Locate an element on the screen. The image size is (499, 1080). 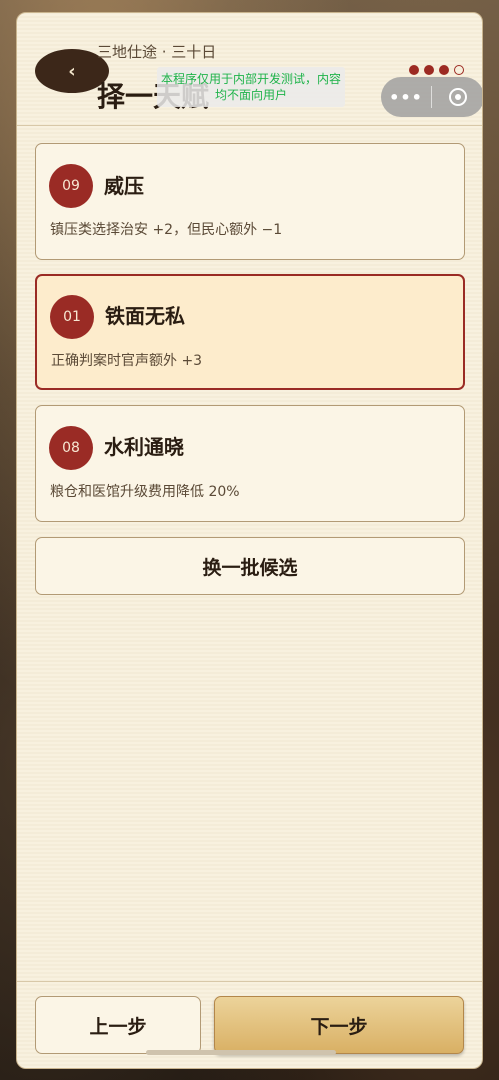
stage-subtitle: 三地仕途 · 三十日 is located at coordinates (157, 52).